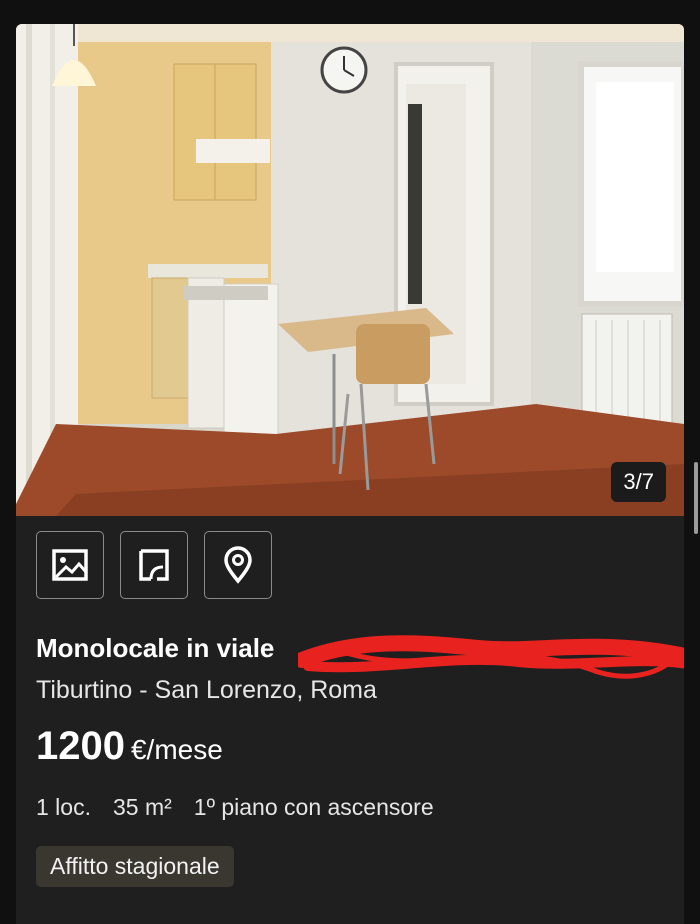  Describe the element at coordinates (155, 648) in the screenshot. I see `listing-title: Monolocale in viale` at that location.